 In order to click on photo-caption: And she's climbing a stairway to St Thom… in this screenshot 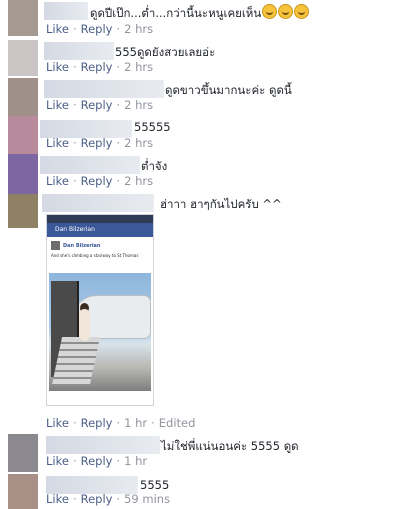, I will do `click(95, 255)`.